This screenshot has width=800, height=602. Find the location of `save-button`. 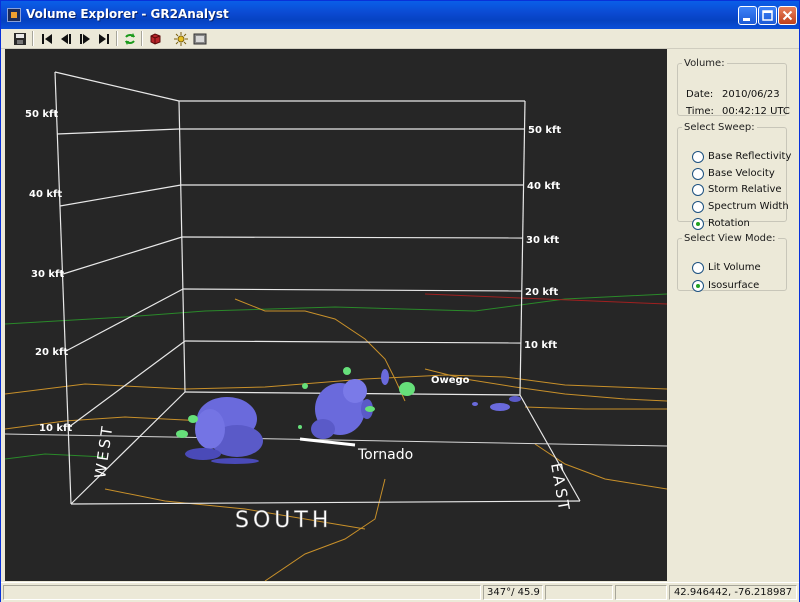

save-button is located at coordinates (19, 38).